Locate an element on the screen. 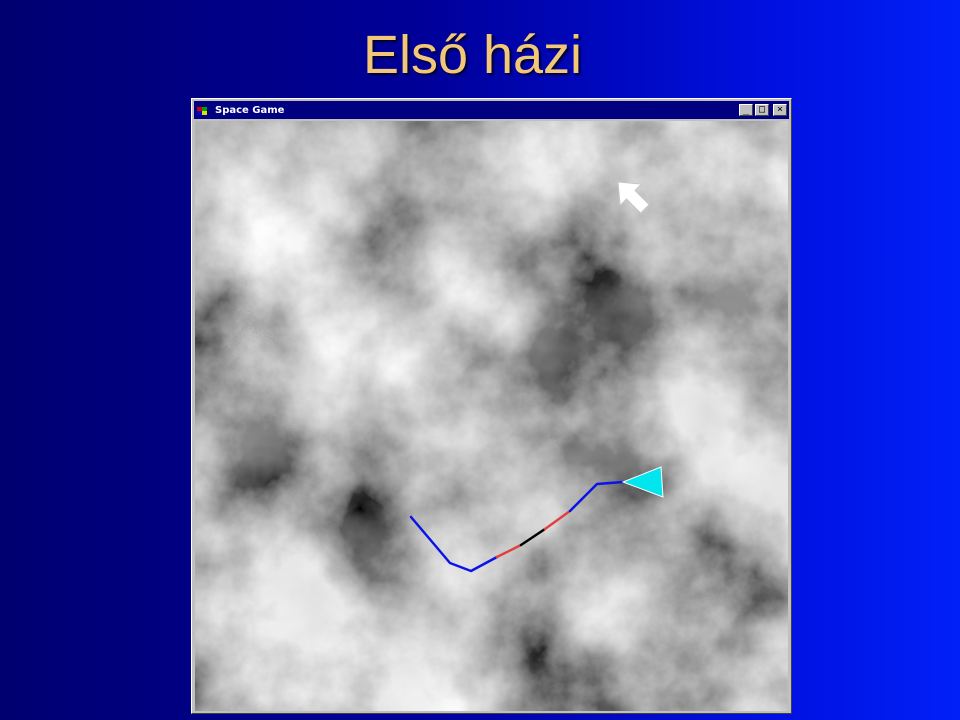 This screenshot has width=960, height=720. slide-title: Első házi is located at coordinates (472, 55).